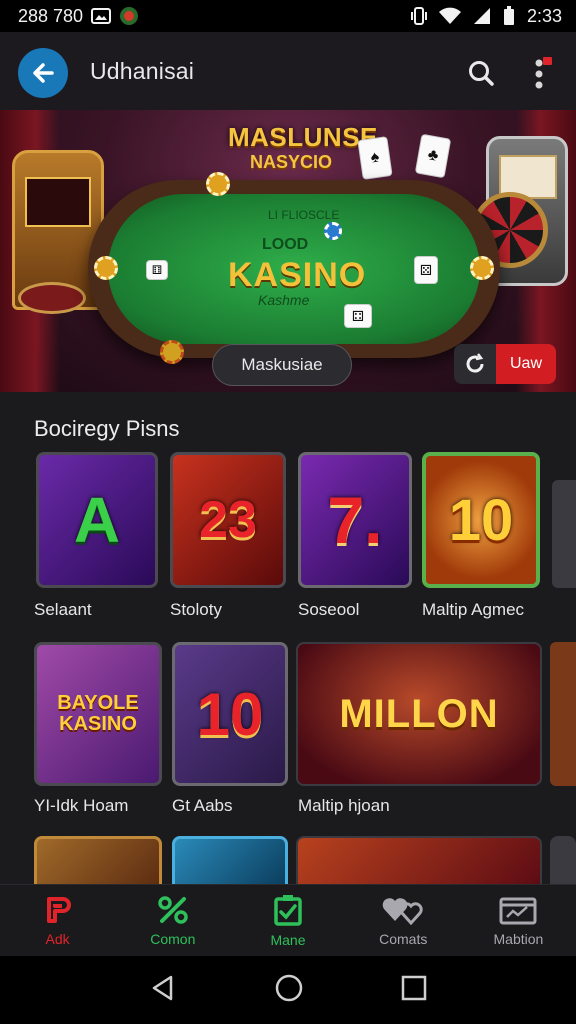  What do you see at coordinates (129, 16) in the screenshot?
I see `app-badge-icon` at bounding box center [129, 16].